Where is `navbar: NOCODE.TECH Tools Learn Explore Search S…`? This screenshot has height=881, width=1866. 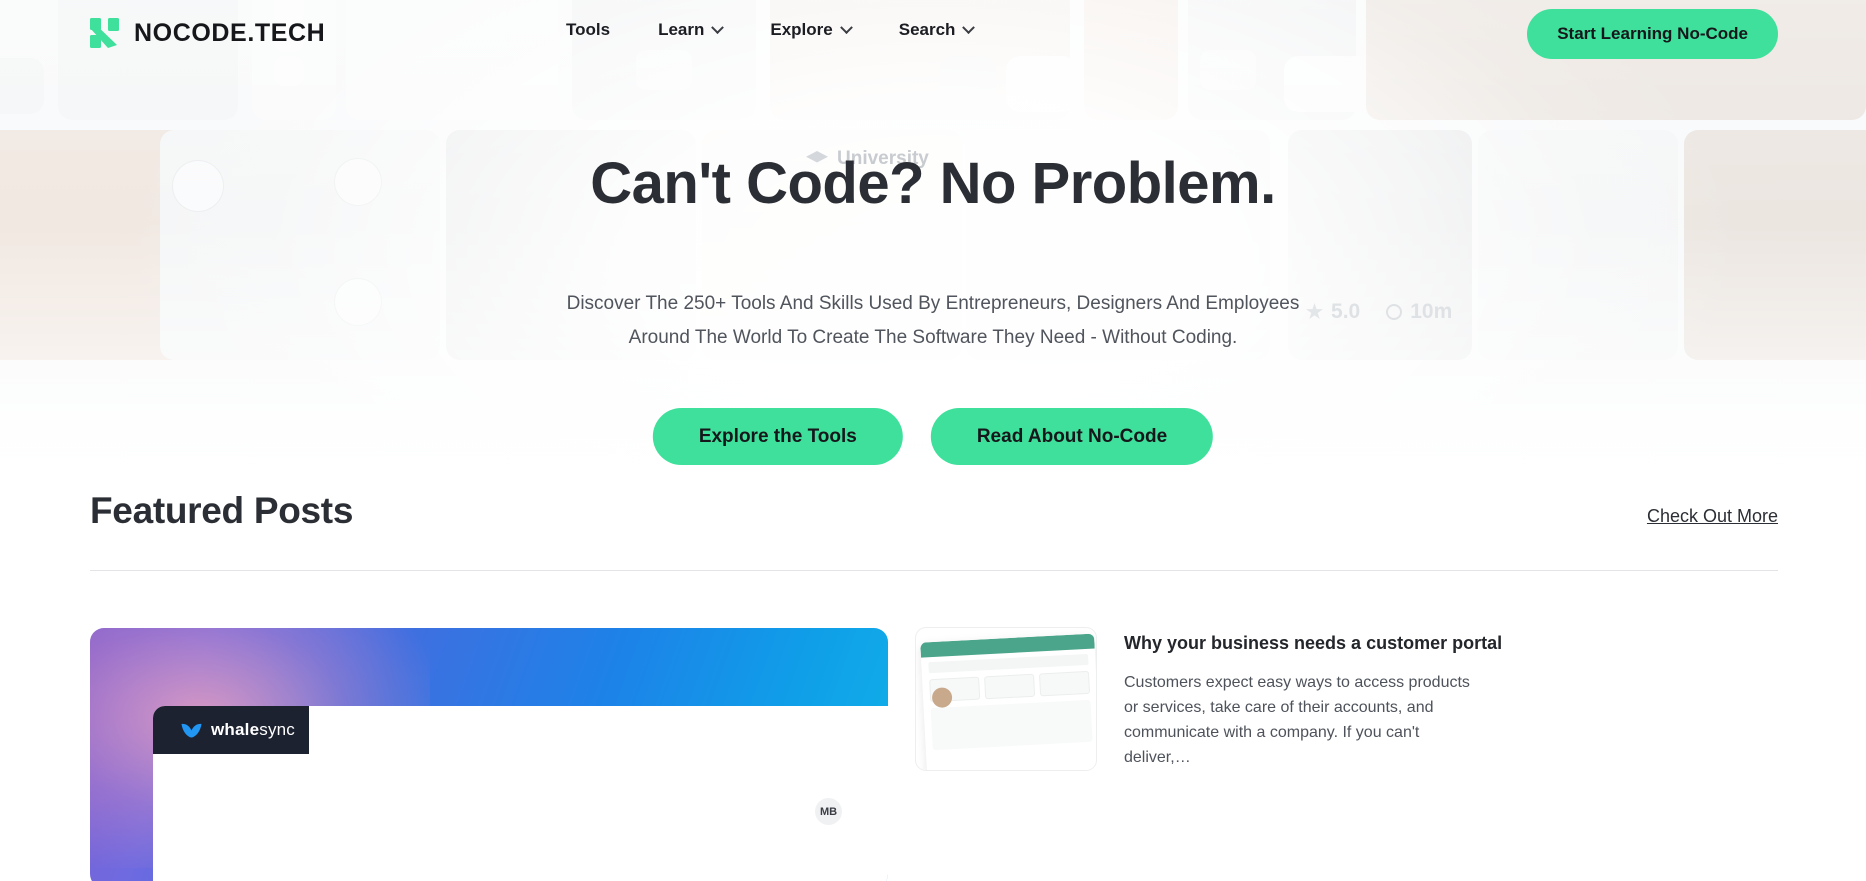
navbar: NOCODE.TECH Tools Learn Explore Search S… is located at coordinates (933, 34).